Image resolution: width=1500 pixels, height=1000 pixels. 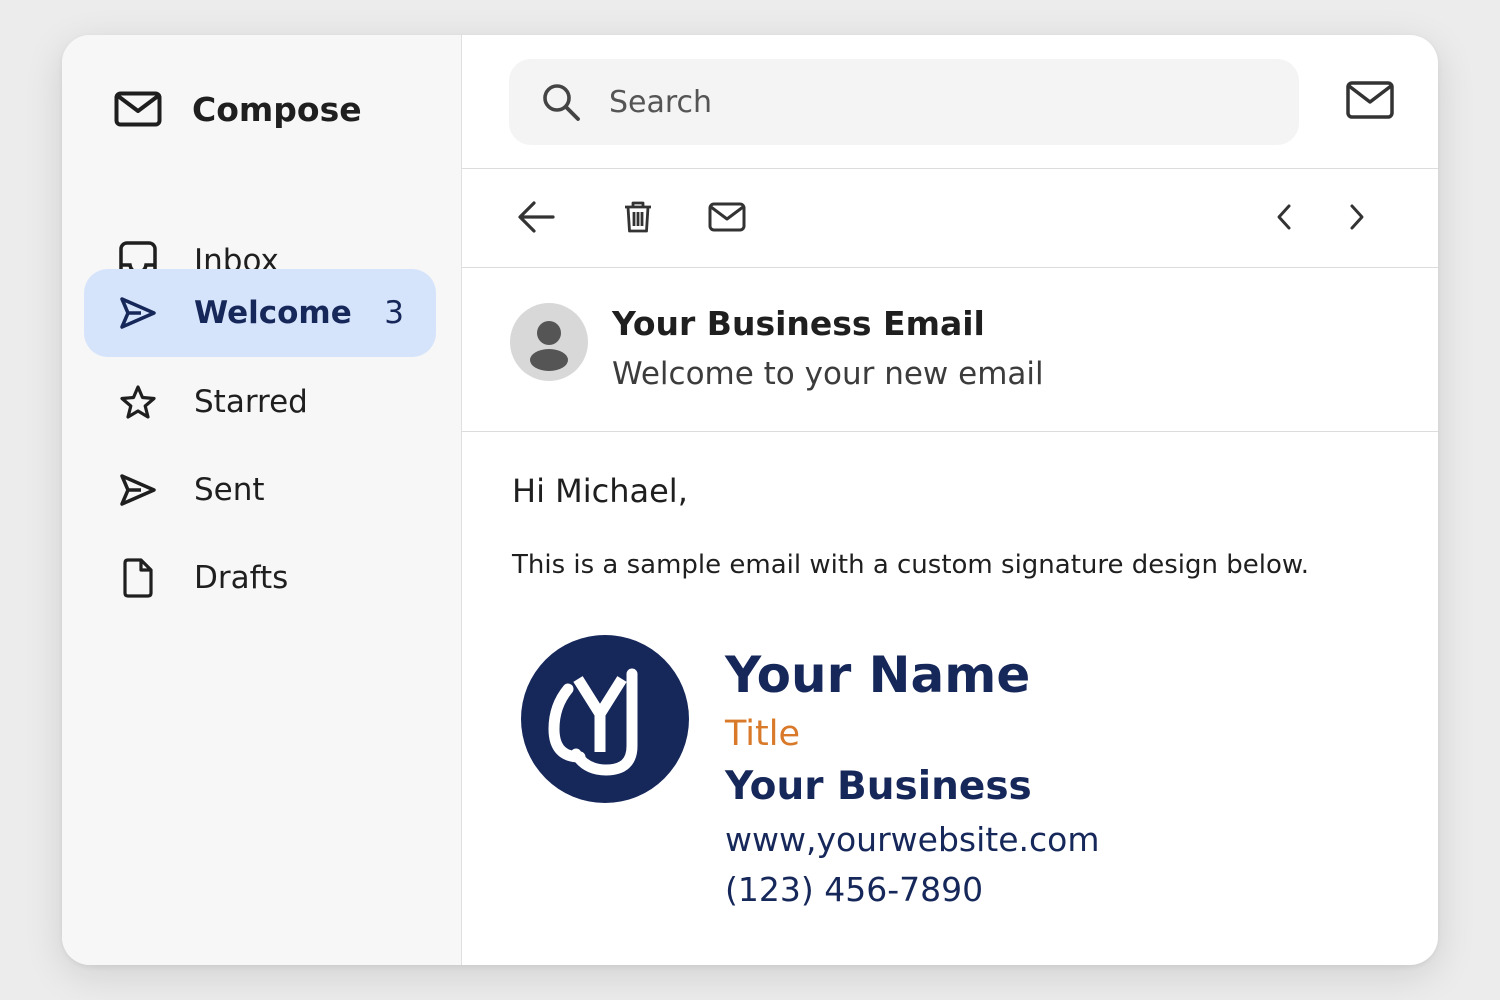 I want to click on trash-icon, so click(x=638, y=219).